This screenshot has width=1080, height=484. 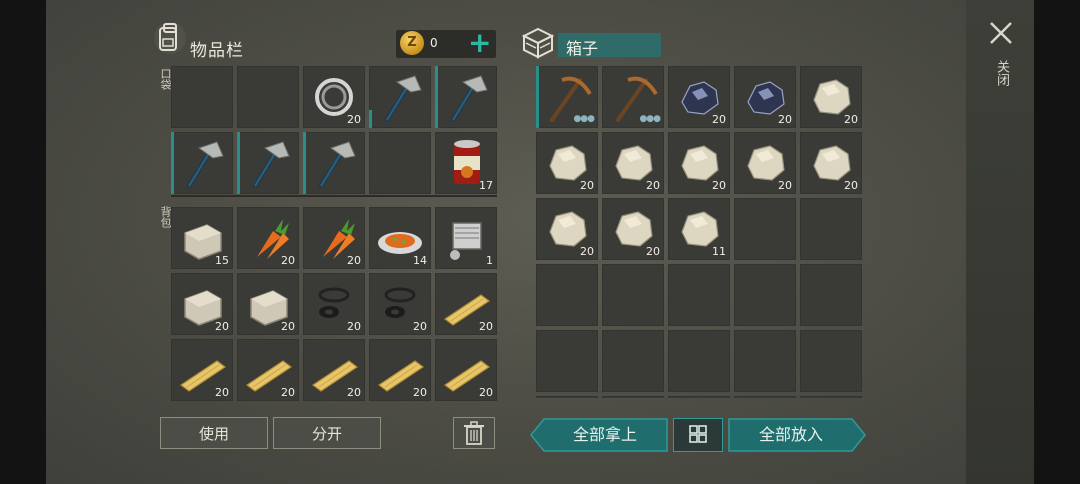 I want to click on backpack-slot: 1, so click(x=466, y=238).